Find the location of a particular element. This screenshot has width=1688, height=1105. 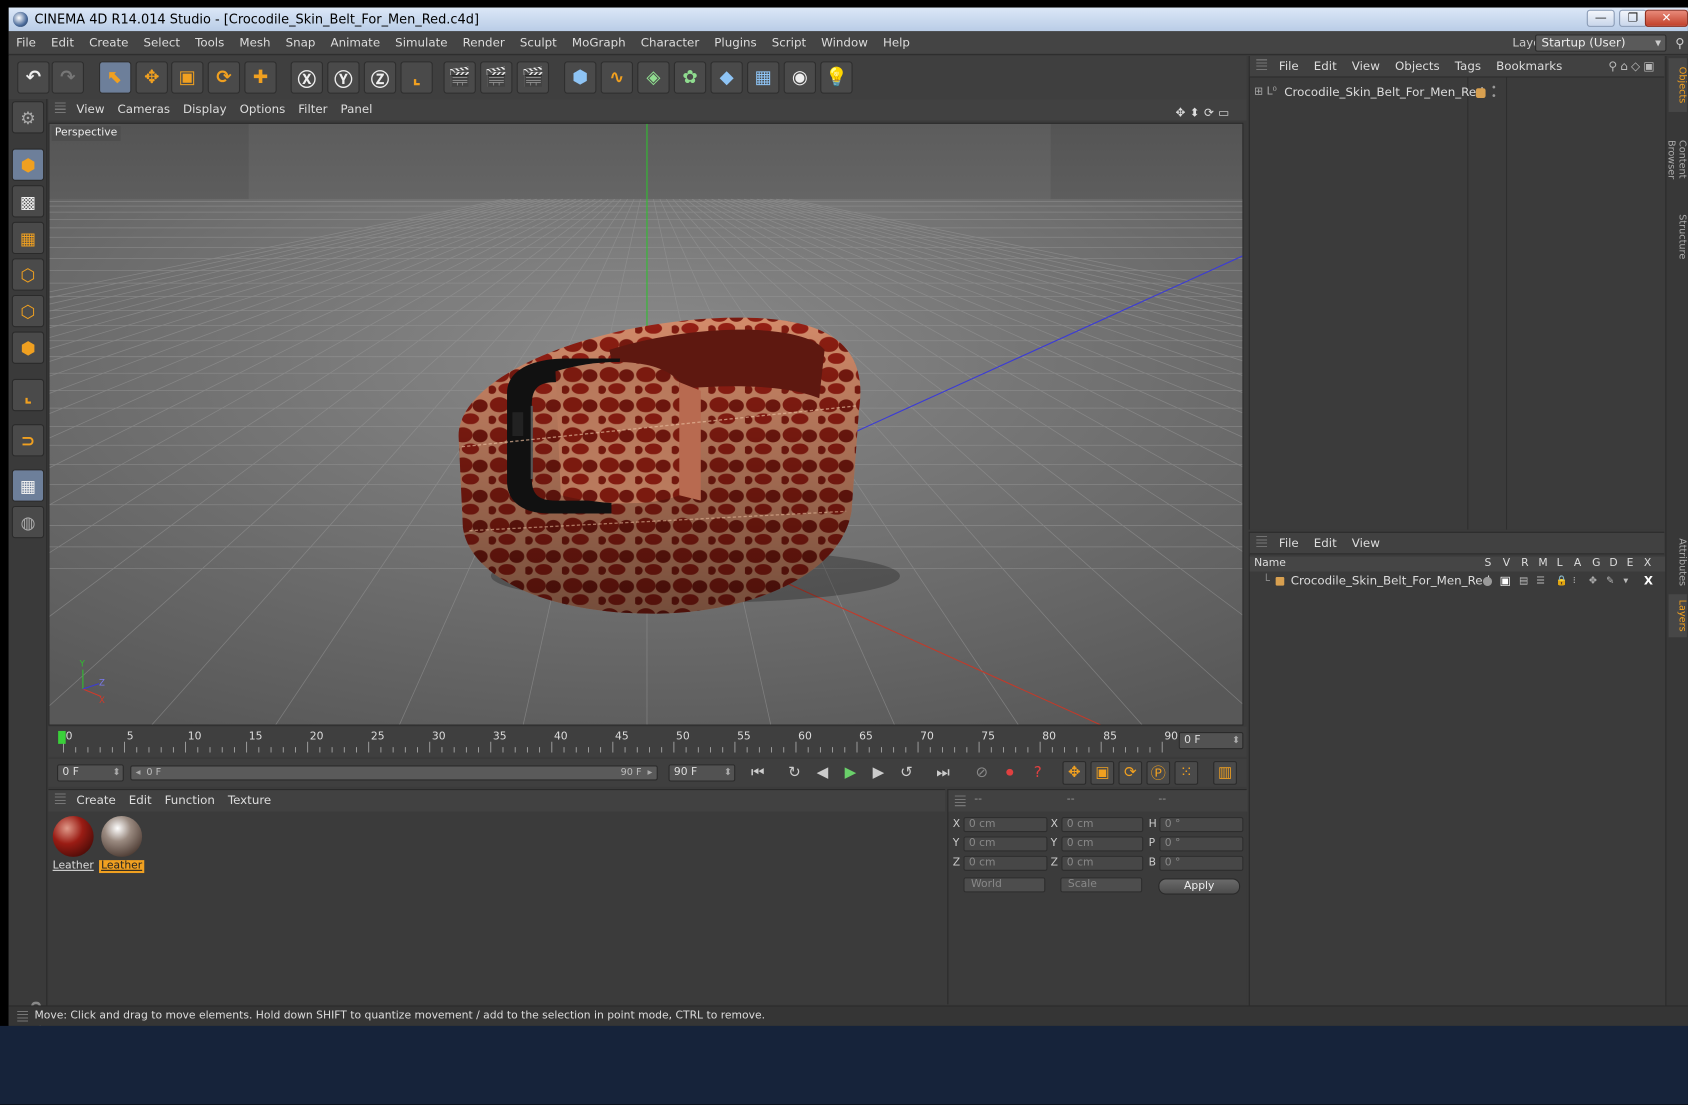

playhead-marker is located at coordinates (62, 737).